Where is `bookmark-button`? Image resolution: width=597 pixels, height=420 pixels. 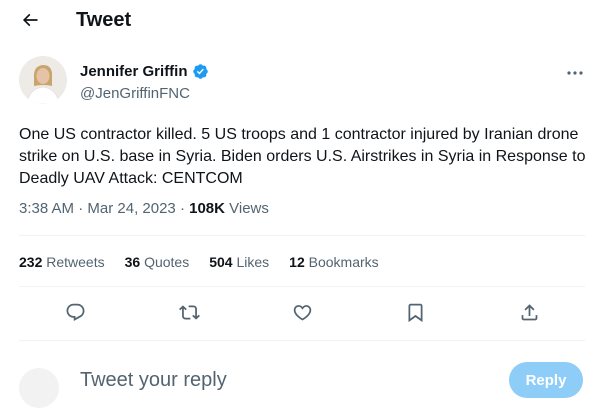
bookmark-button is located at coordinates (415, 312).